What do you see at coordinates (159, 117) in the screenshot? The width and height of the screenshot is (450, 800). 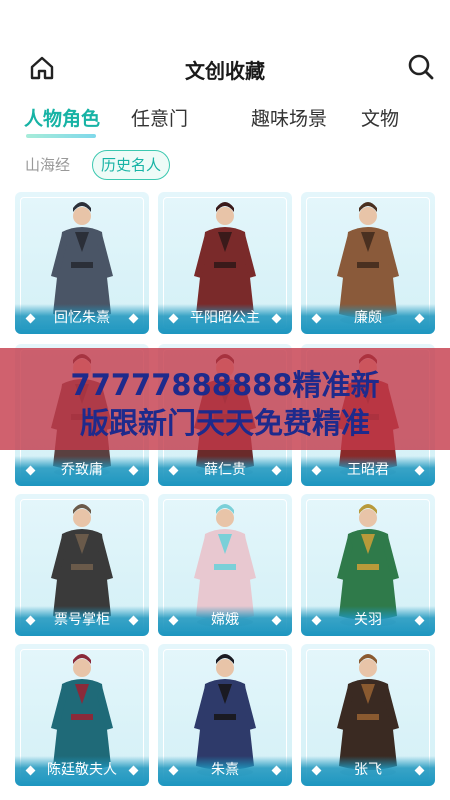 I see `tab-anywhere-door: 任意门` at bounding box center [159, 117].